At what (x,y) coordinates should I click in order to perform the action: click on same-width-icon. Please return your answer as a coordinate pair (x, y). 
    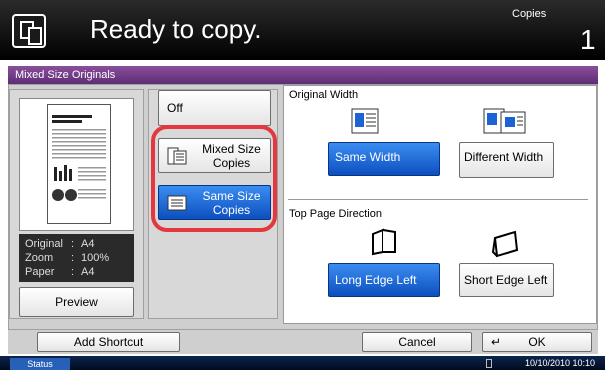
    Looking at the image, I should click on (365, 121).